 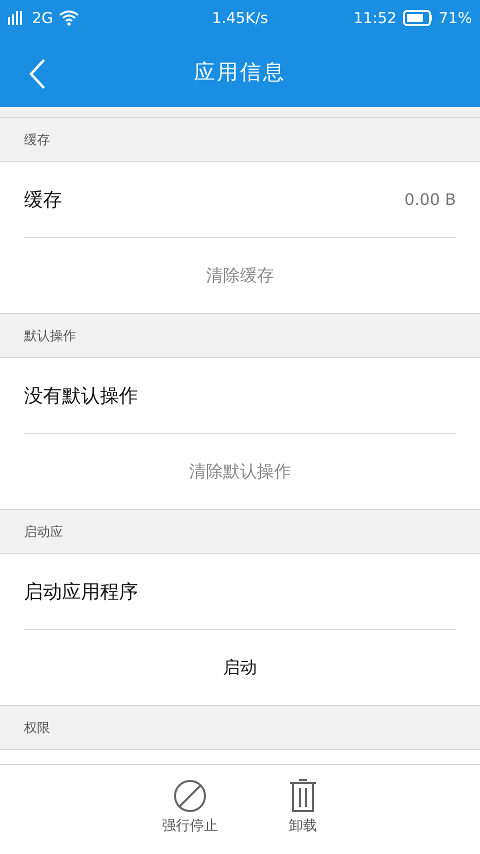 What do you see at coordinates (430, 199) in the screenshot?
I see `row-value: 0.00 B` at bounding box center [430, 199].